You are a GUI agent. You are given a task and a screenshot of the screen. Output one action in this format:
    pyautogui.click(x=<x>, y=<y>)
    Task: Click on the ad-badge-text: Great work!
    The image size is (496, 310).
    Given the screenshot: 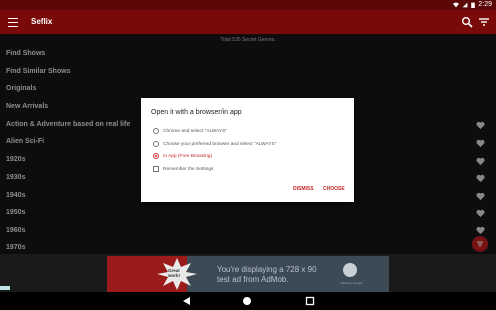 What is the action you would take?
    pyautogui.click(x=174, y=273)
    